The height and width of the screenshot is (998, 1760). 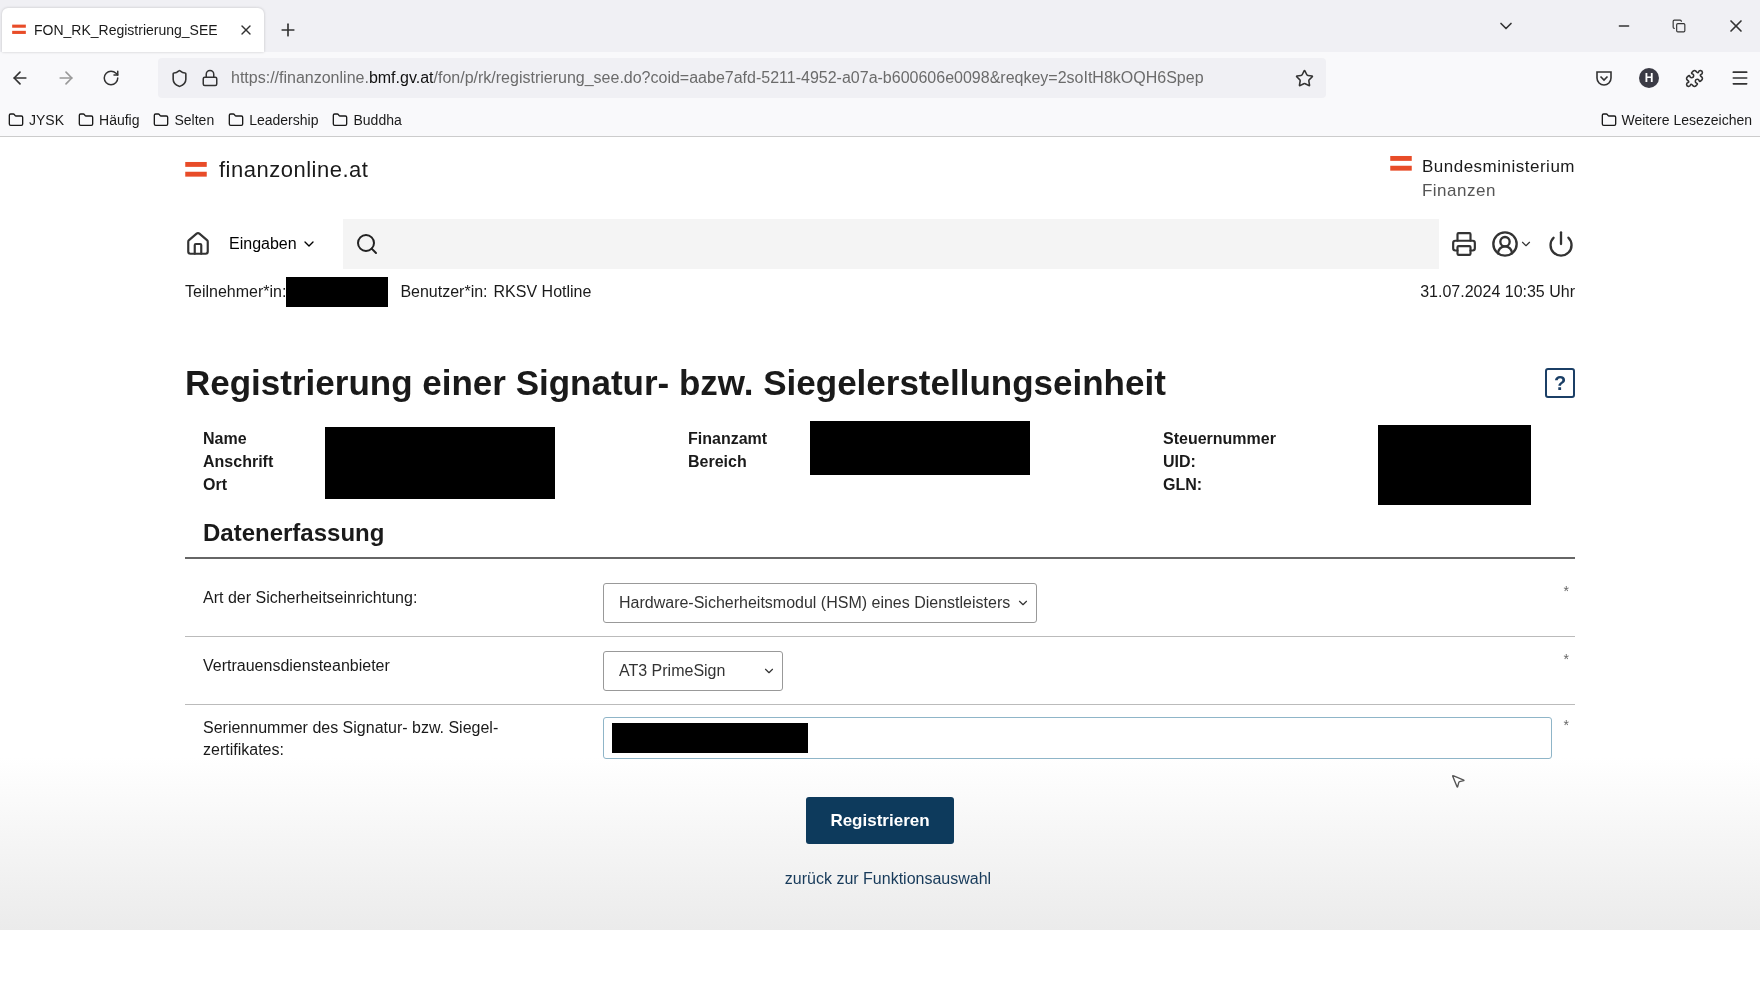 What do you see at coordinates (1604, 78) in the screenshot?
I see `pocket-icon` at bounding box center [1604, 78].